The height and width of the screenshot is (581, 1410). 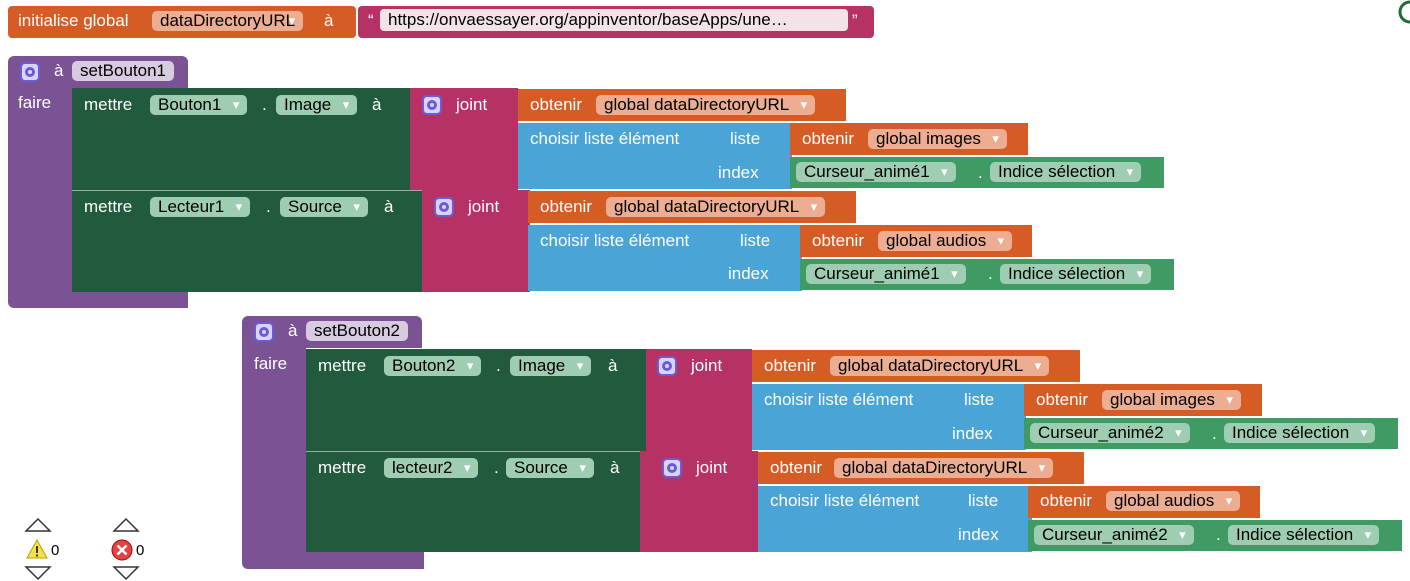 I want to click on error-count: 0, so click(x=140, y=550).